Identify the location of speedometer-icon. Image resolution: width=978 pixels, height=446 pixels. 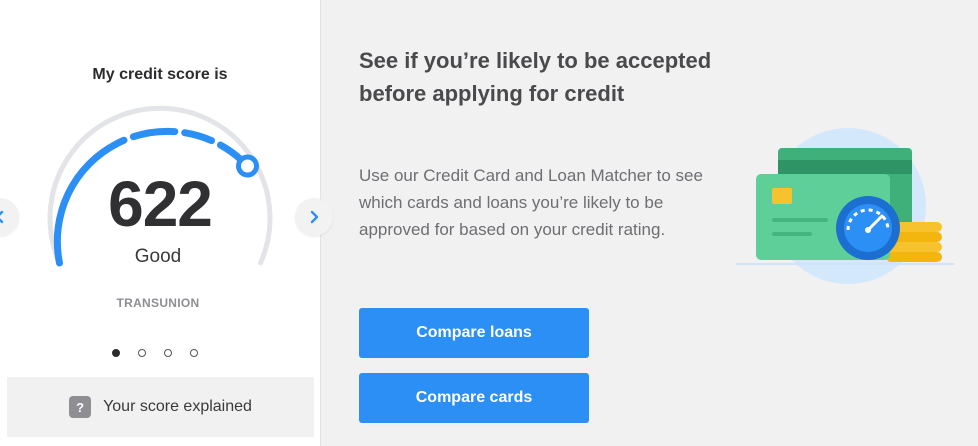
(868, 228).